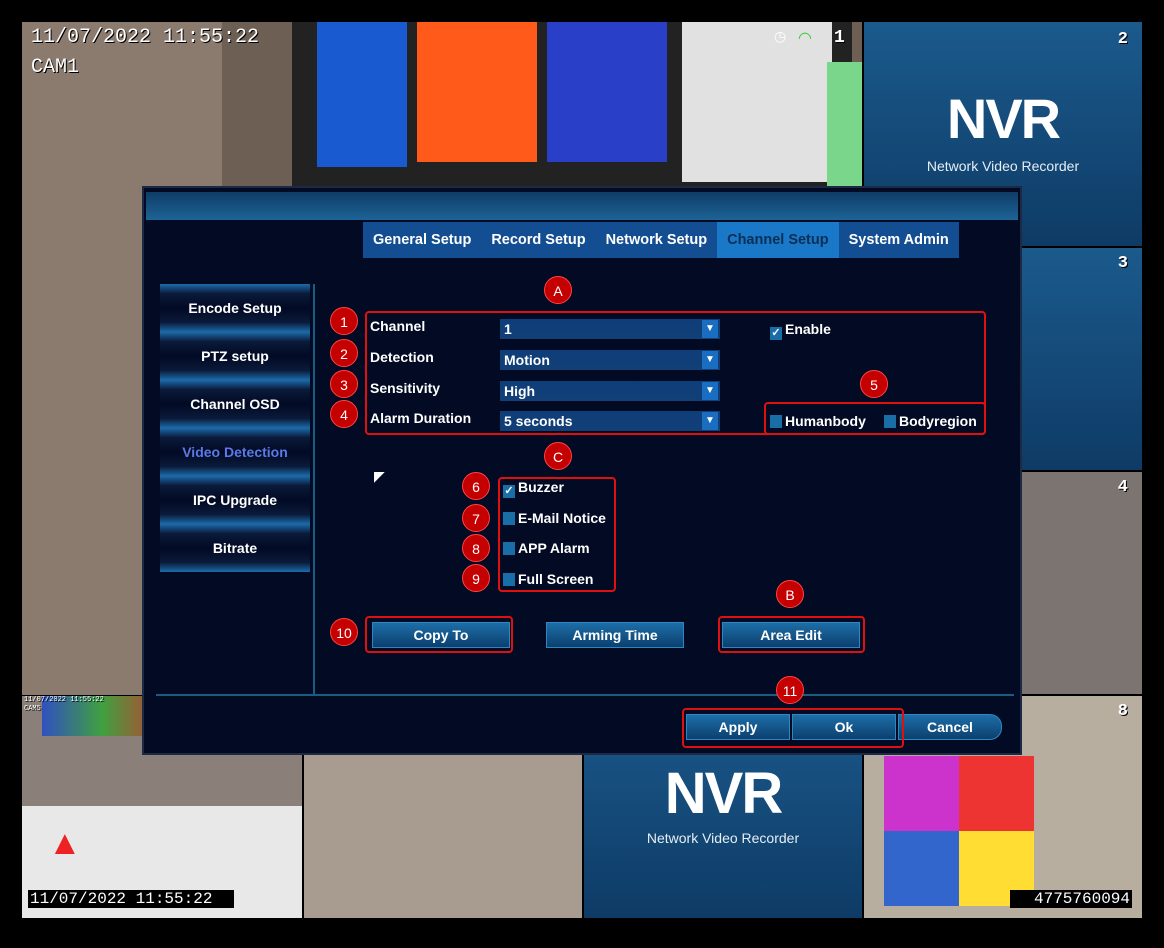 The height and width of the screenshot is (948, 1164). I want to click on tab-channel-setup: Channel Setup, so click(778, 240).